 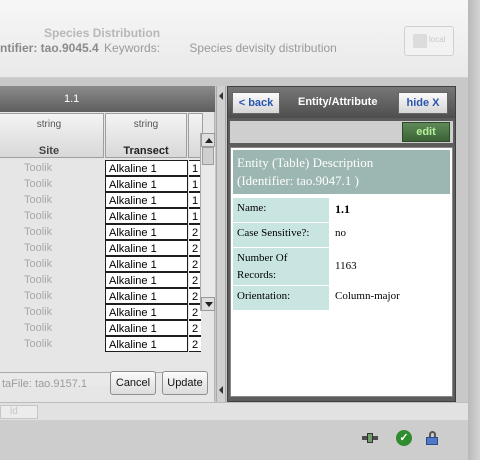 What do you see at coordinates (341, 132) in the screenshot?
I see `entity-toolbar: edit` at bounding box center [341, 132].